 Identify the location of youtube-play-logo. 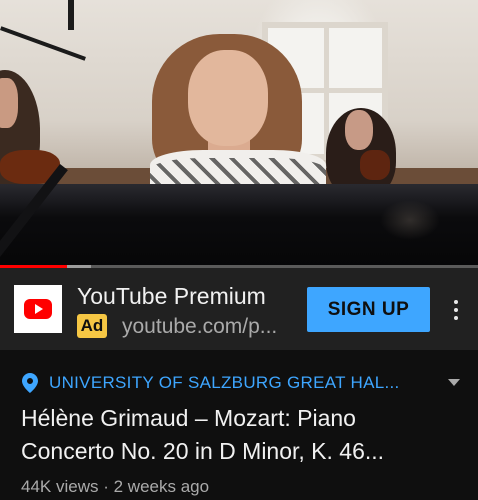
(38, 309).